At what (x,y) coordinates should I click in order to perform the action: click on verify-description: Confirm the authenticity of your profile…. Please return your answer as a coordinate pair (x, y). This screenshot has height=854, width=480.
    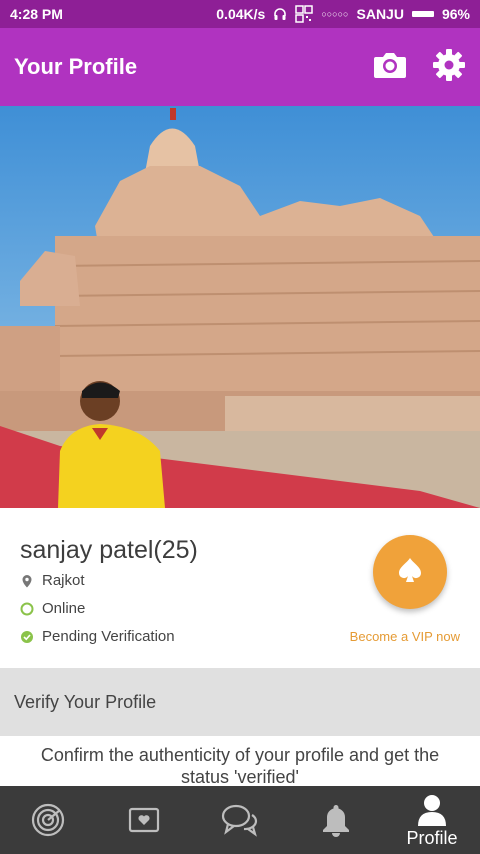
    Looking at the image, I should click on (240, 764).